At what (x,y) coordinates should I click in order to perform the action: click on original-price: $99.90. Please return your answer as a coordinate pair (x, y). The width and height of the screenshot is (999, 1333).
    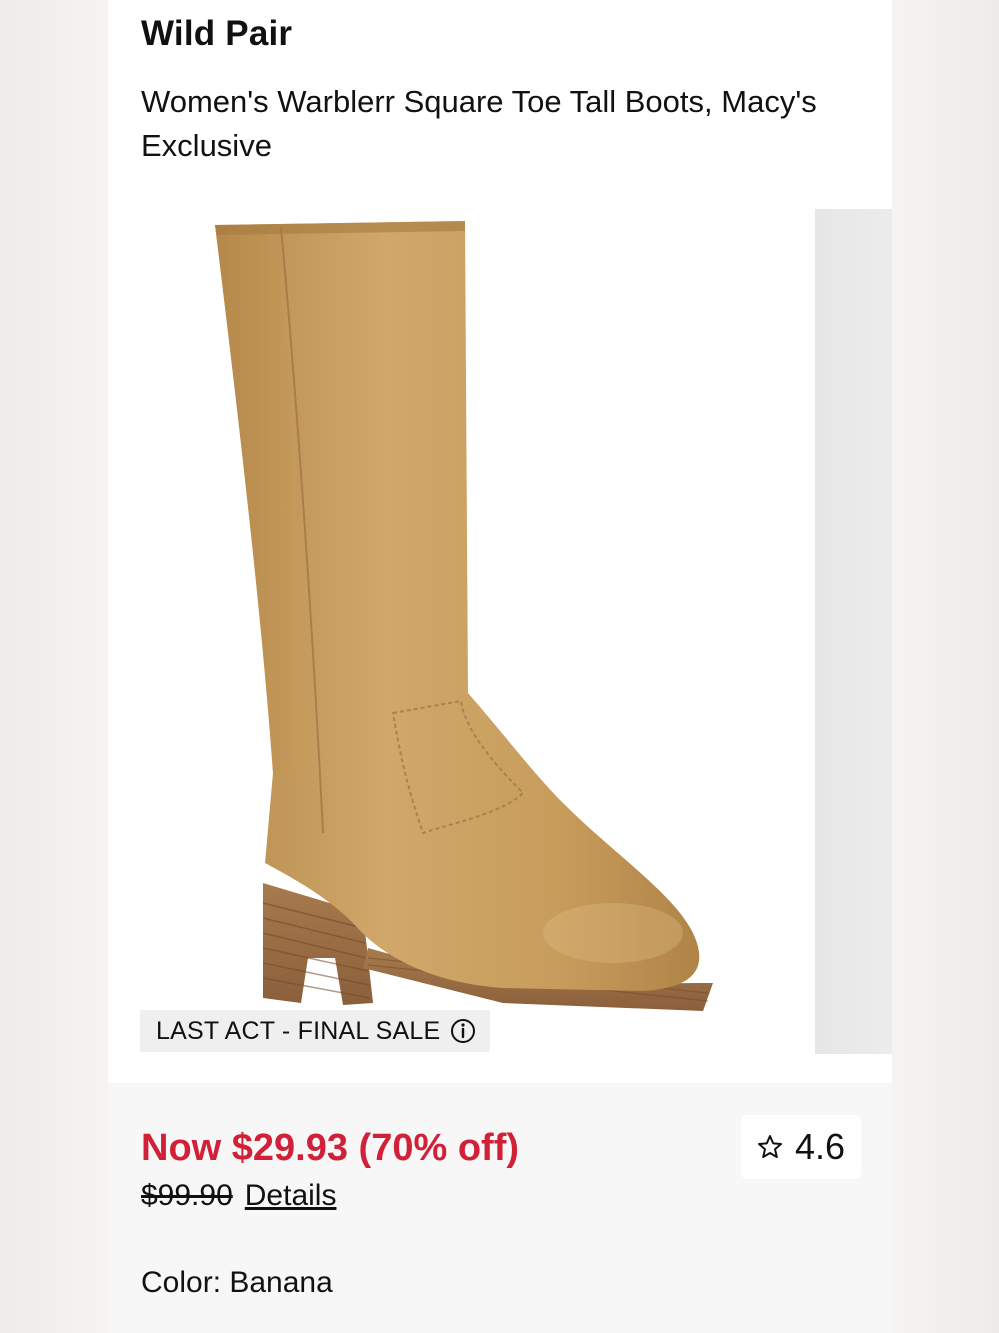
    Looking at the image, I should click on (187, 1195).